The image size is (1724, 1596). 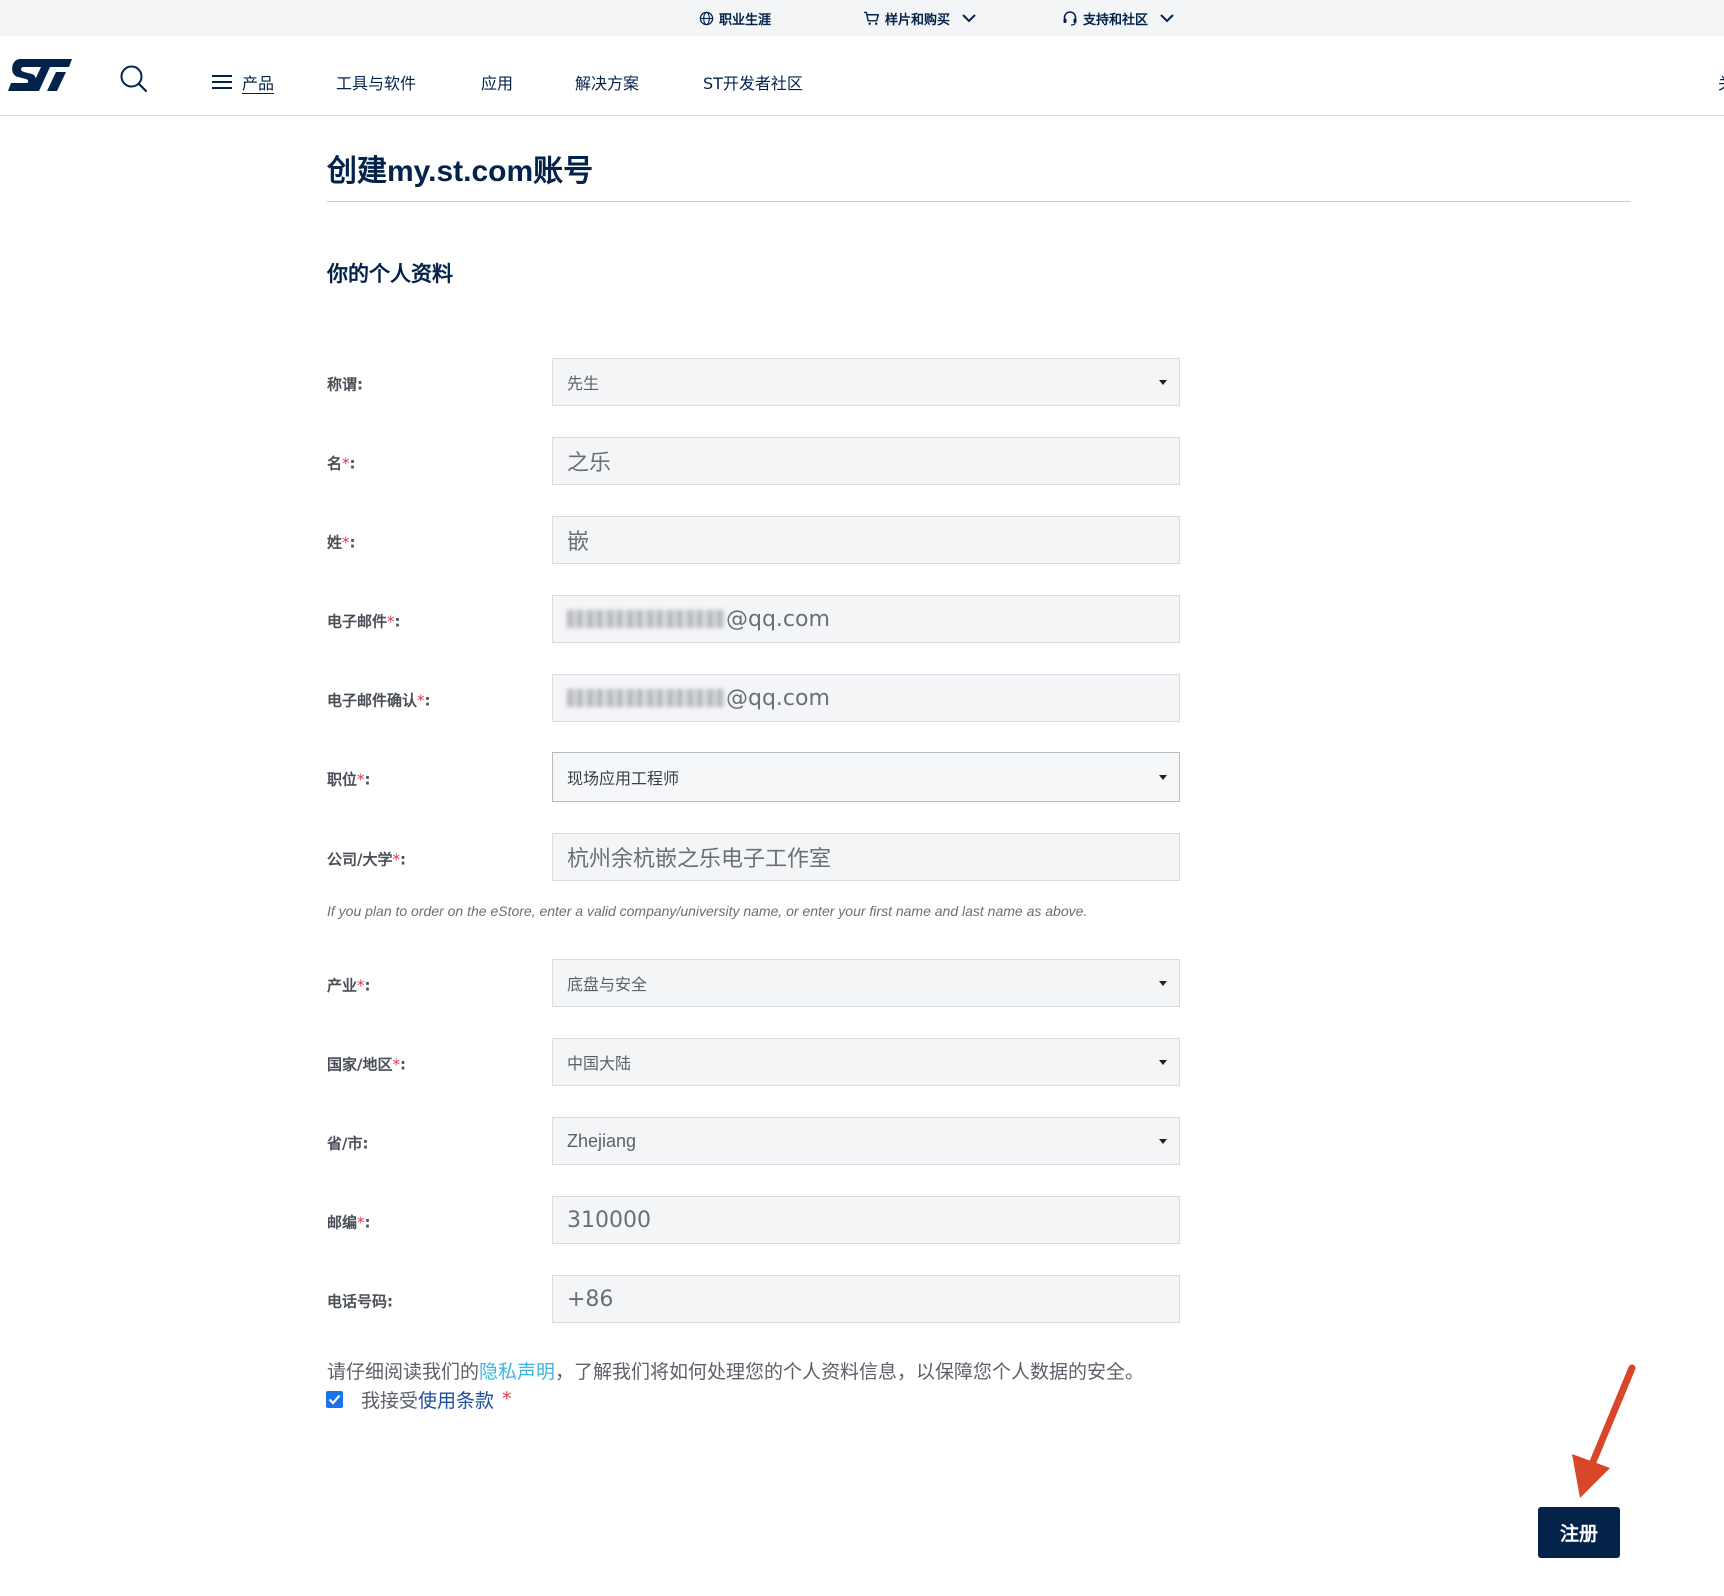 What do you see at coordinates (517, 1372) in the screenshot?
I see `privacy-statement-link: 隐私声明` at bounding box center [517, 1372].